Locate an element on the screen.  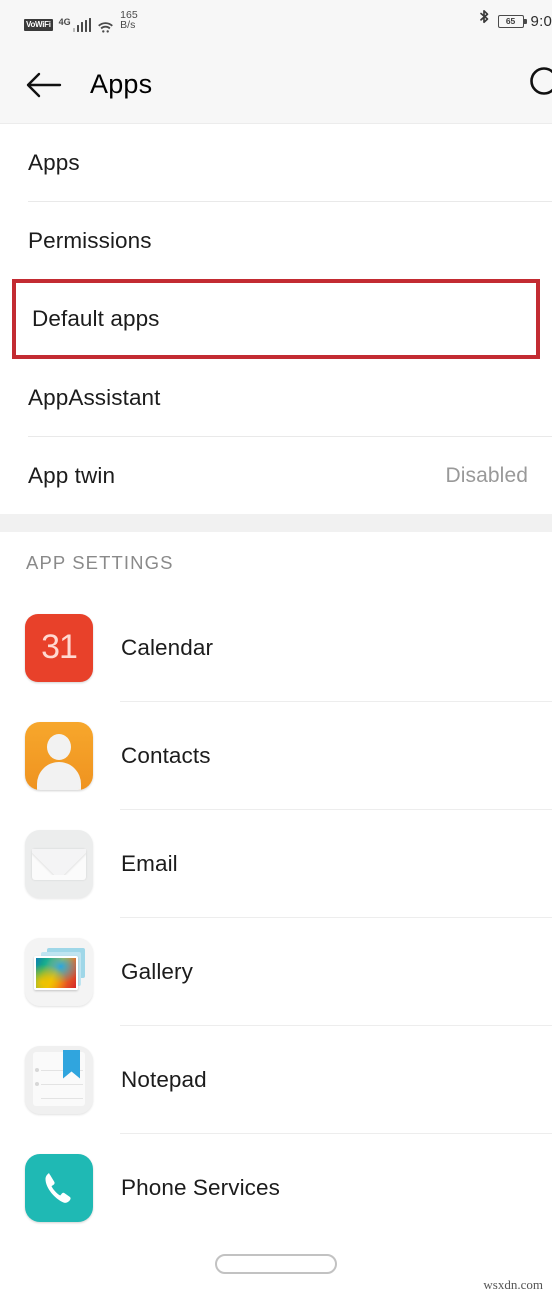
home-gesture-pill is located at coordinates (276, 1264).